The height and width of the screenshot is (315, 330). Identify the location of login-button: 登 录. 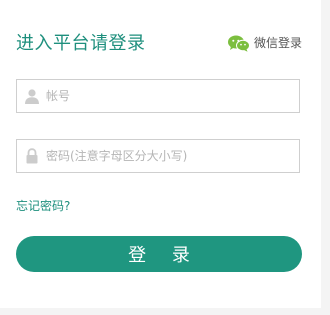
(159, 254).